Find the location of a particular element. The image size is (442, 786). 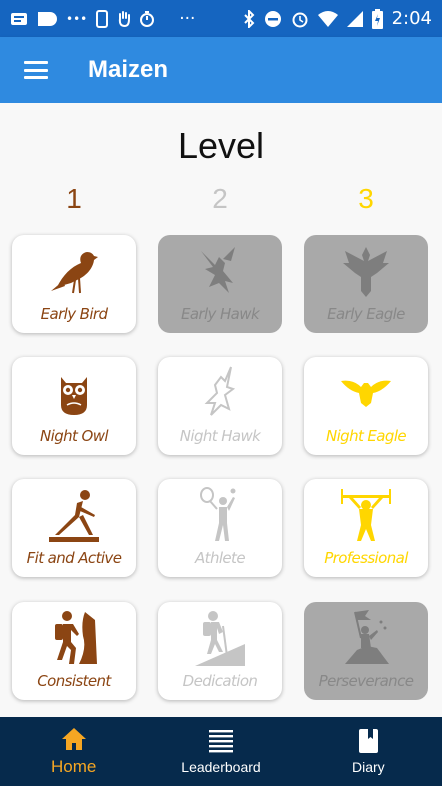

badge-card-early-eagle: Early Eagle is located at coordinates (366, 284).